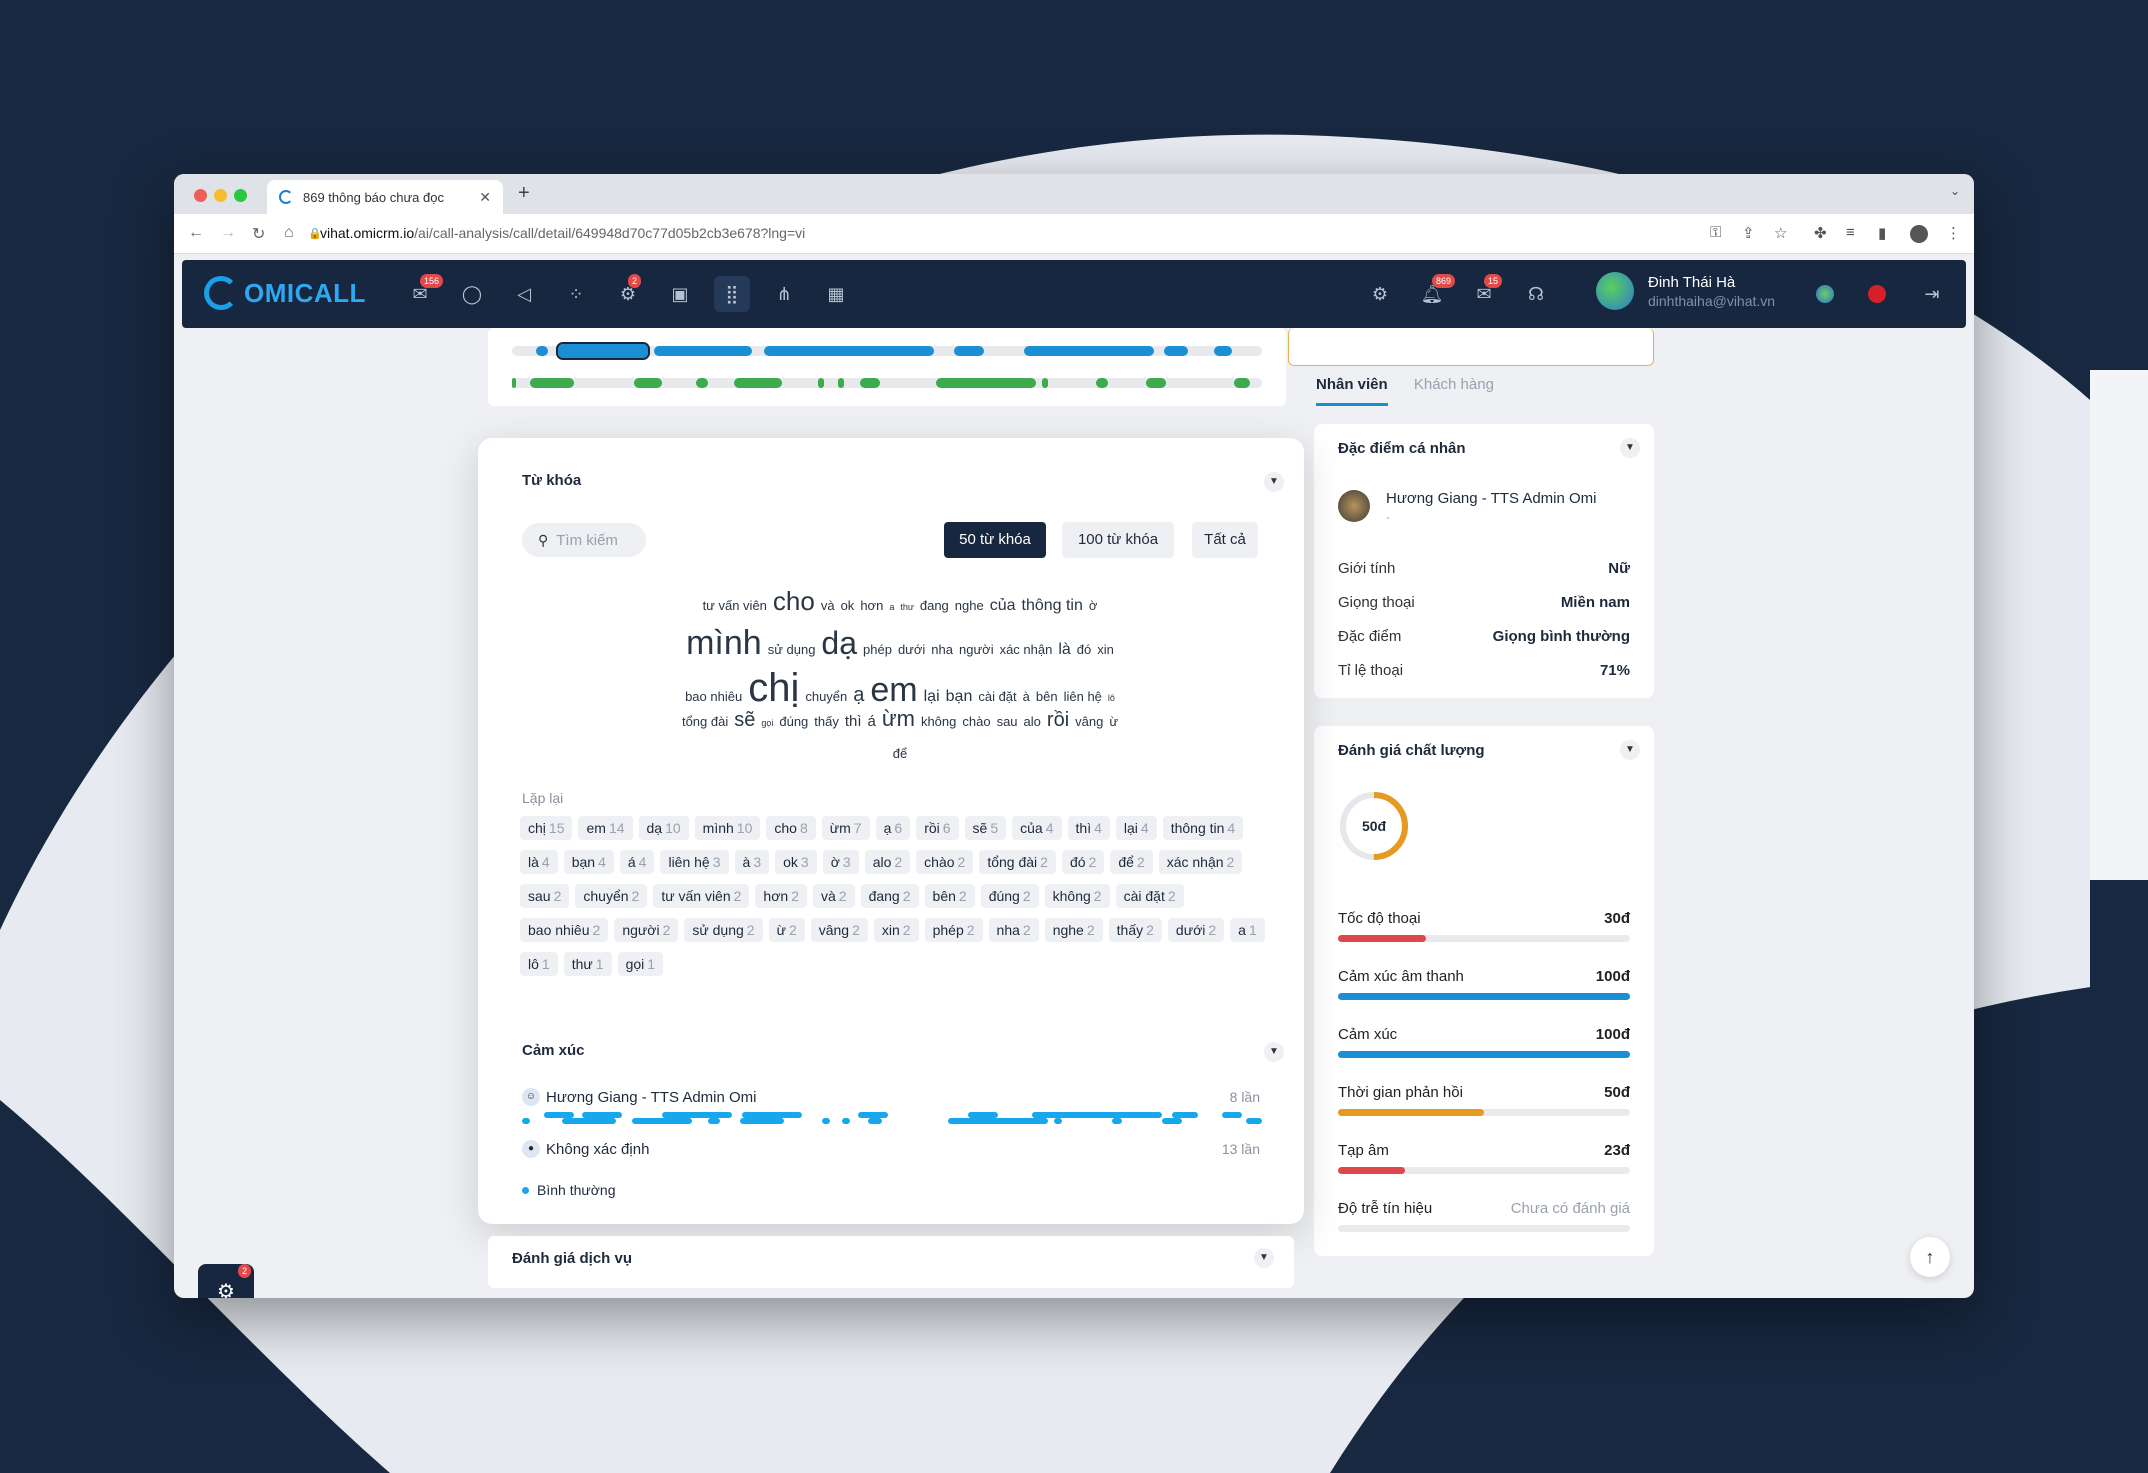 The height and width of the screenshot is (1473, 2148). Describe the element at coordinates (228, 233) in the screenshot. I see `forward-icon: →` at that location.